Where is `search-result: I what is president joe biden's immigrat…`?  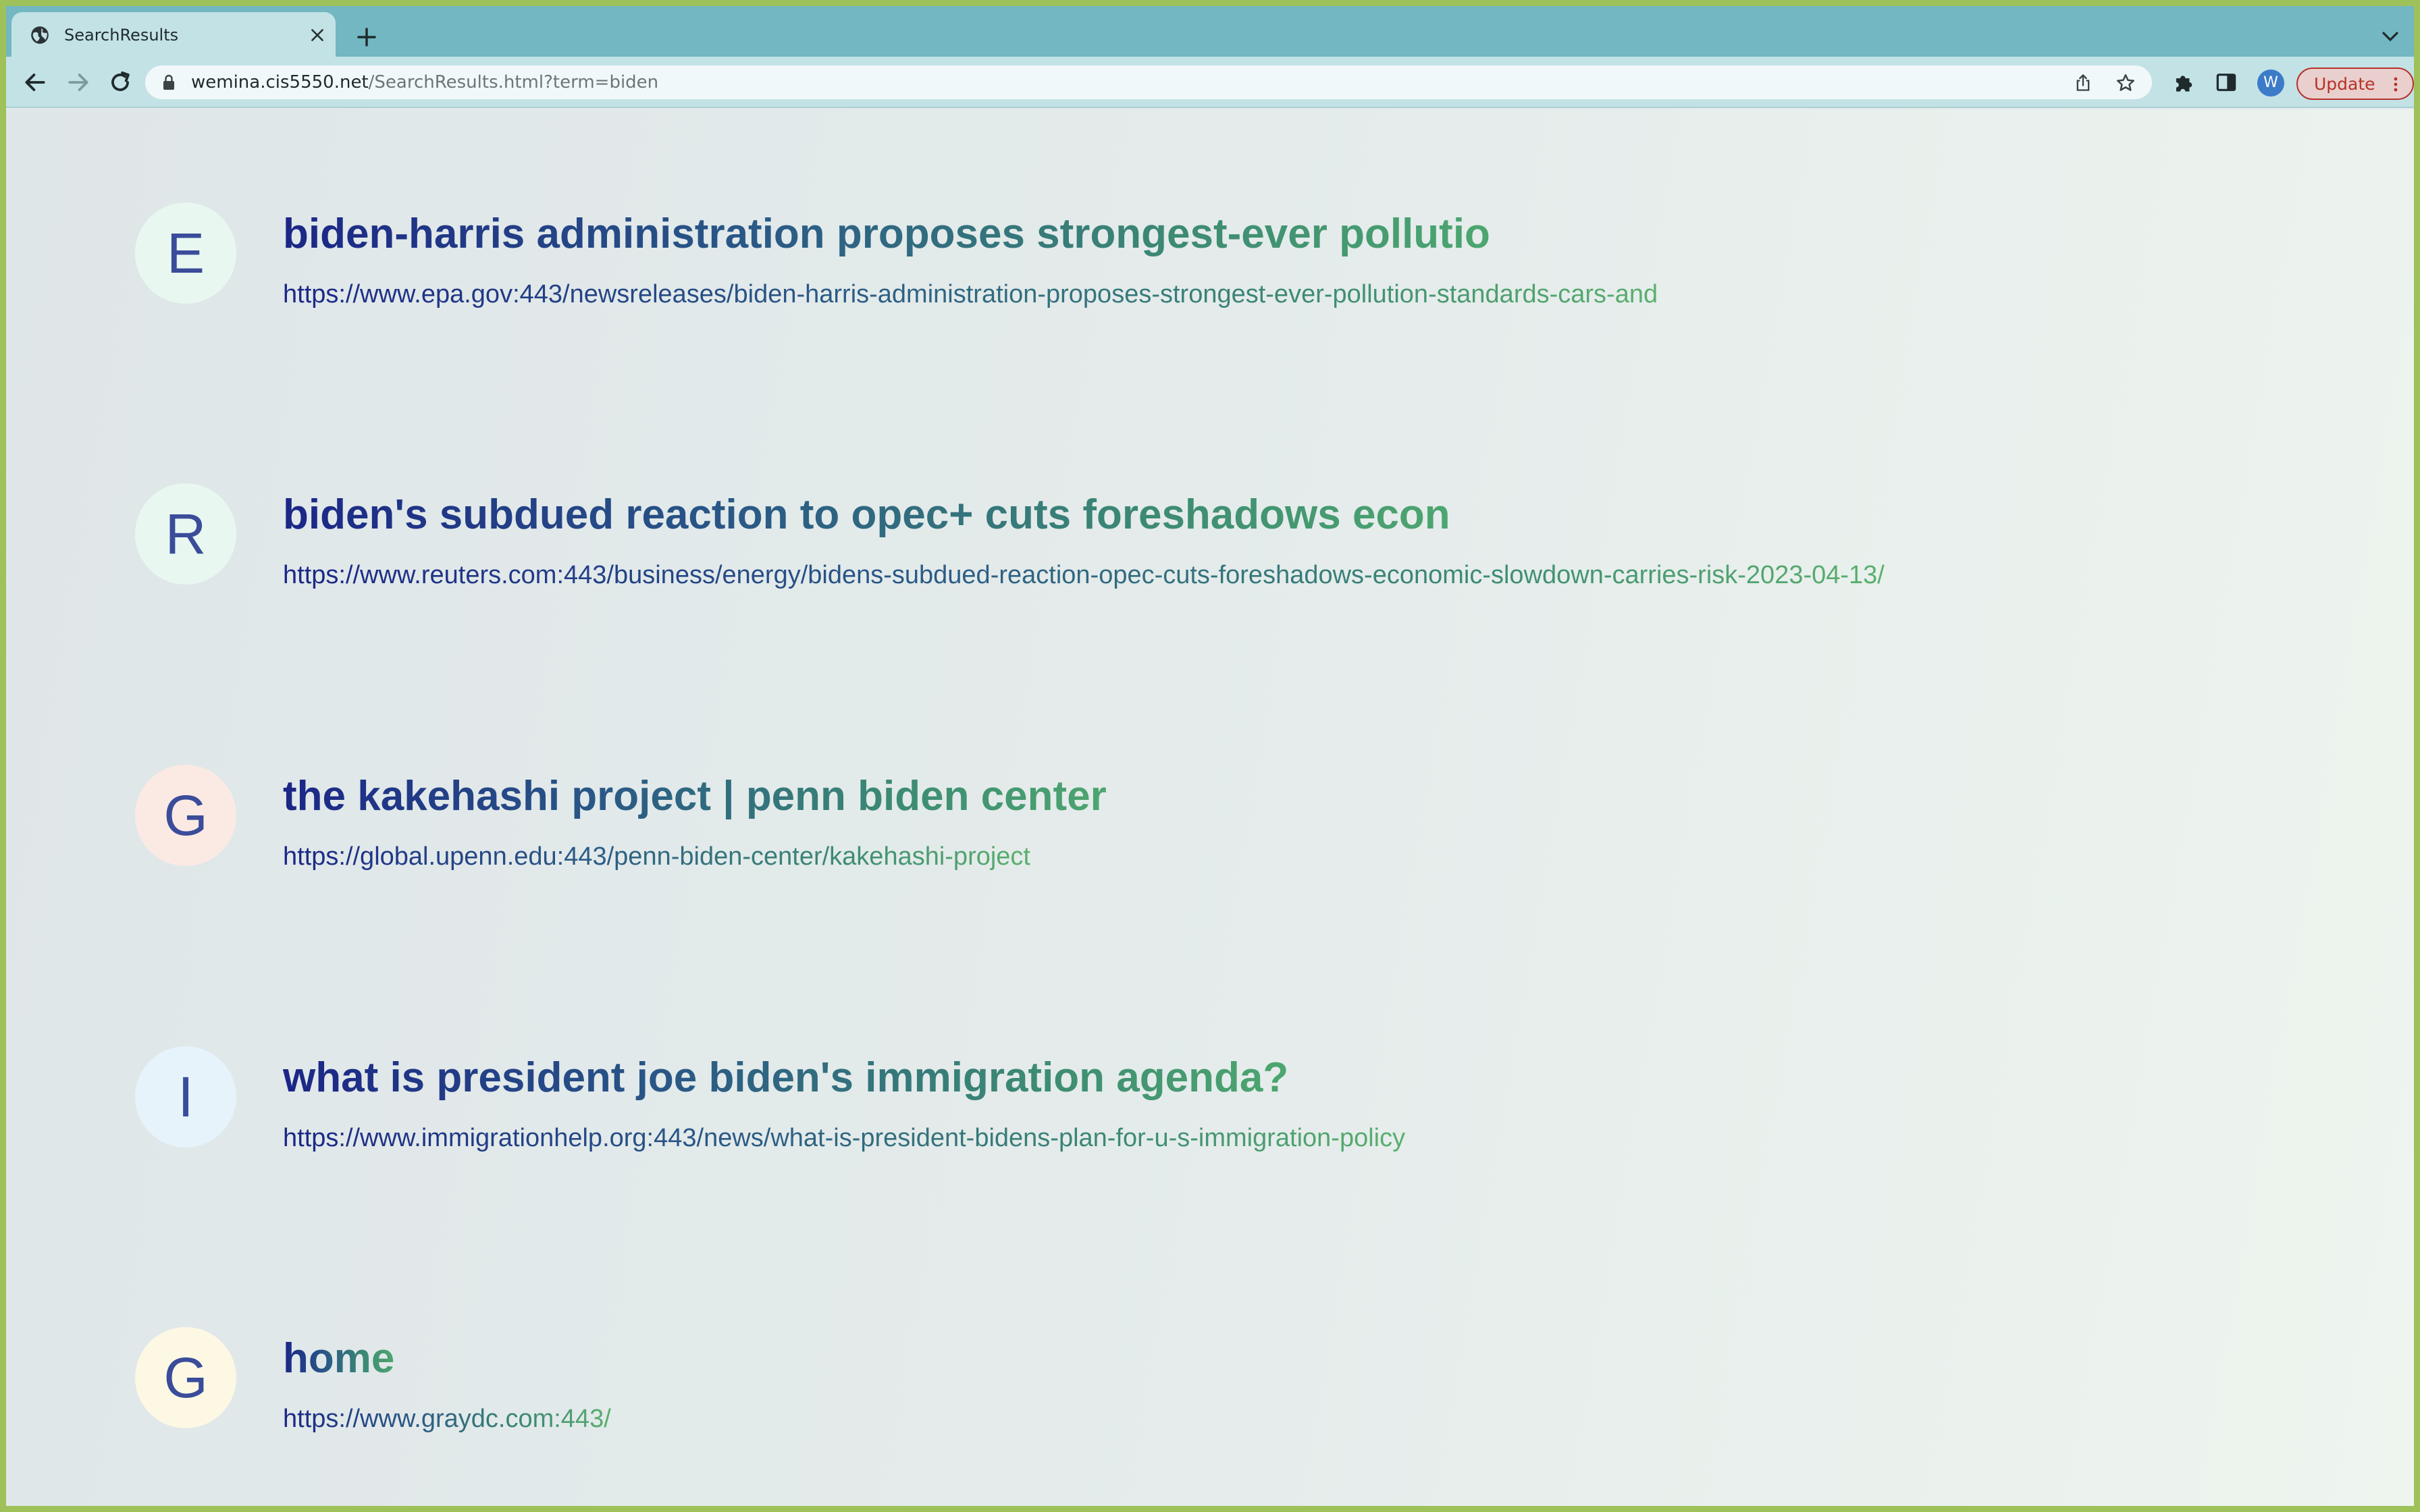 search-result: I what is president joe biden's immigrat… is located at coordinates (1210, 1107).